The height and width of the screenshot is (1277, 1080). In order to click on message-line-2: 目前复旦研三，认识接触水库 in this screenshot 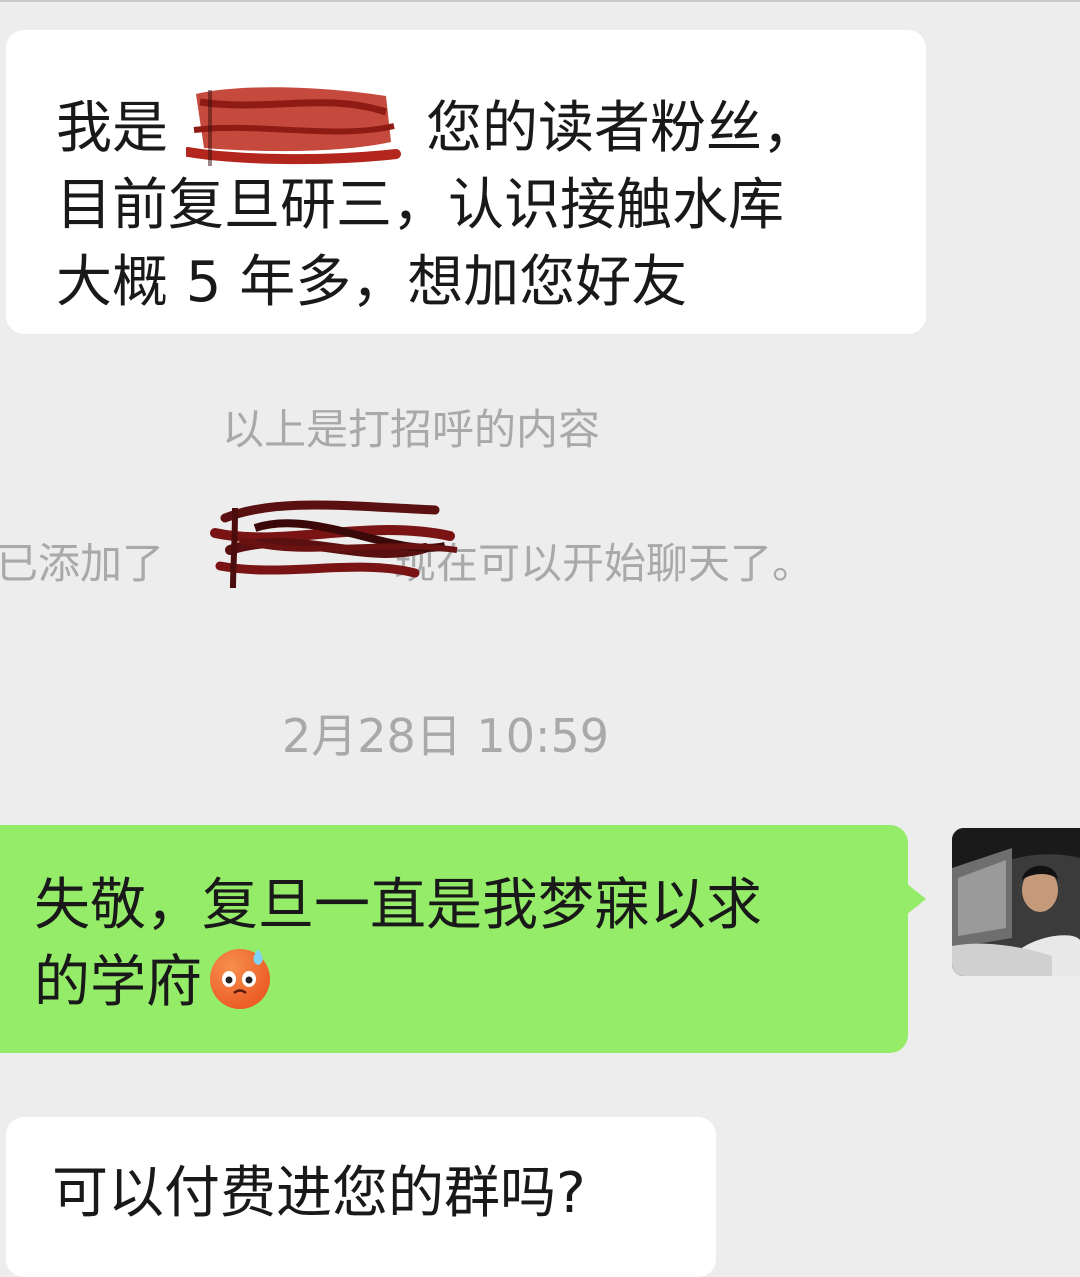, I will do `click(420, 205)`.